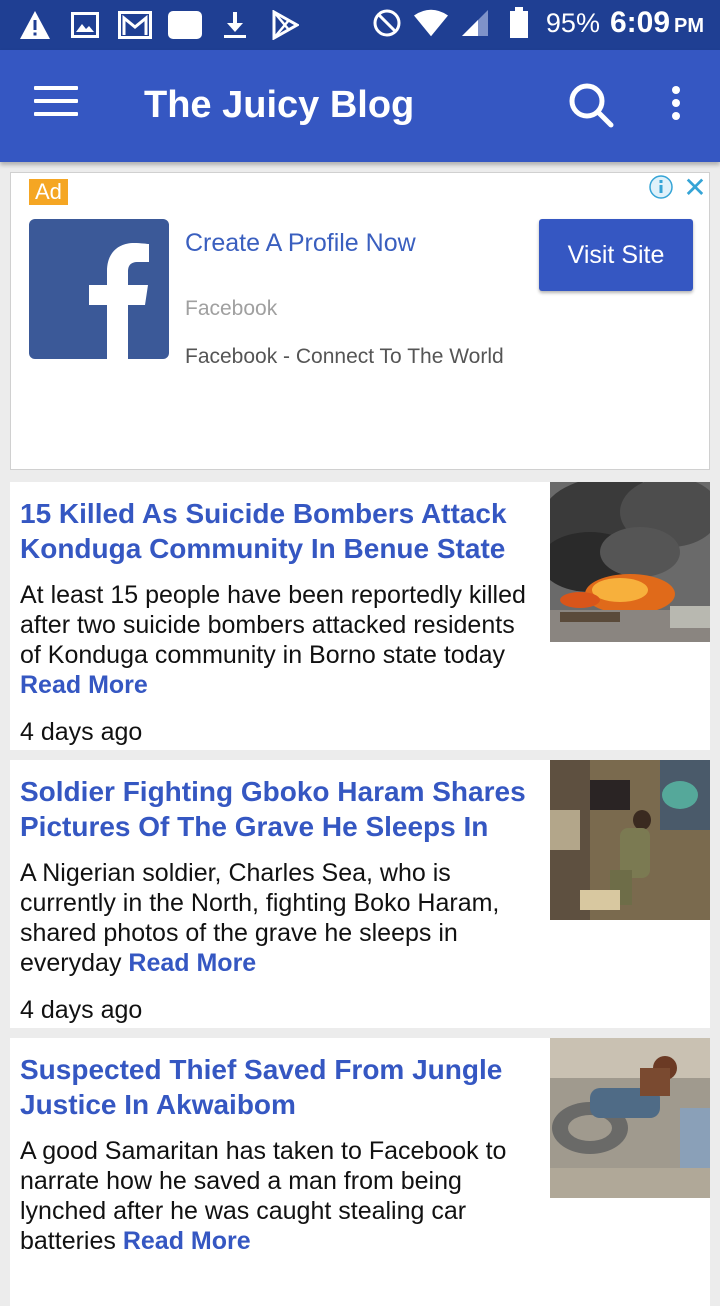 This screenshot has height=1306, width=720. What do you see at coordinates (85, 25) in the screenshot?
I see `image-icon` at bounding box center [85, 25].